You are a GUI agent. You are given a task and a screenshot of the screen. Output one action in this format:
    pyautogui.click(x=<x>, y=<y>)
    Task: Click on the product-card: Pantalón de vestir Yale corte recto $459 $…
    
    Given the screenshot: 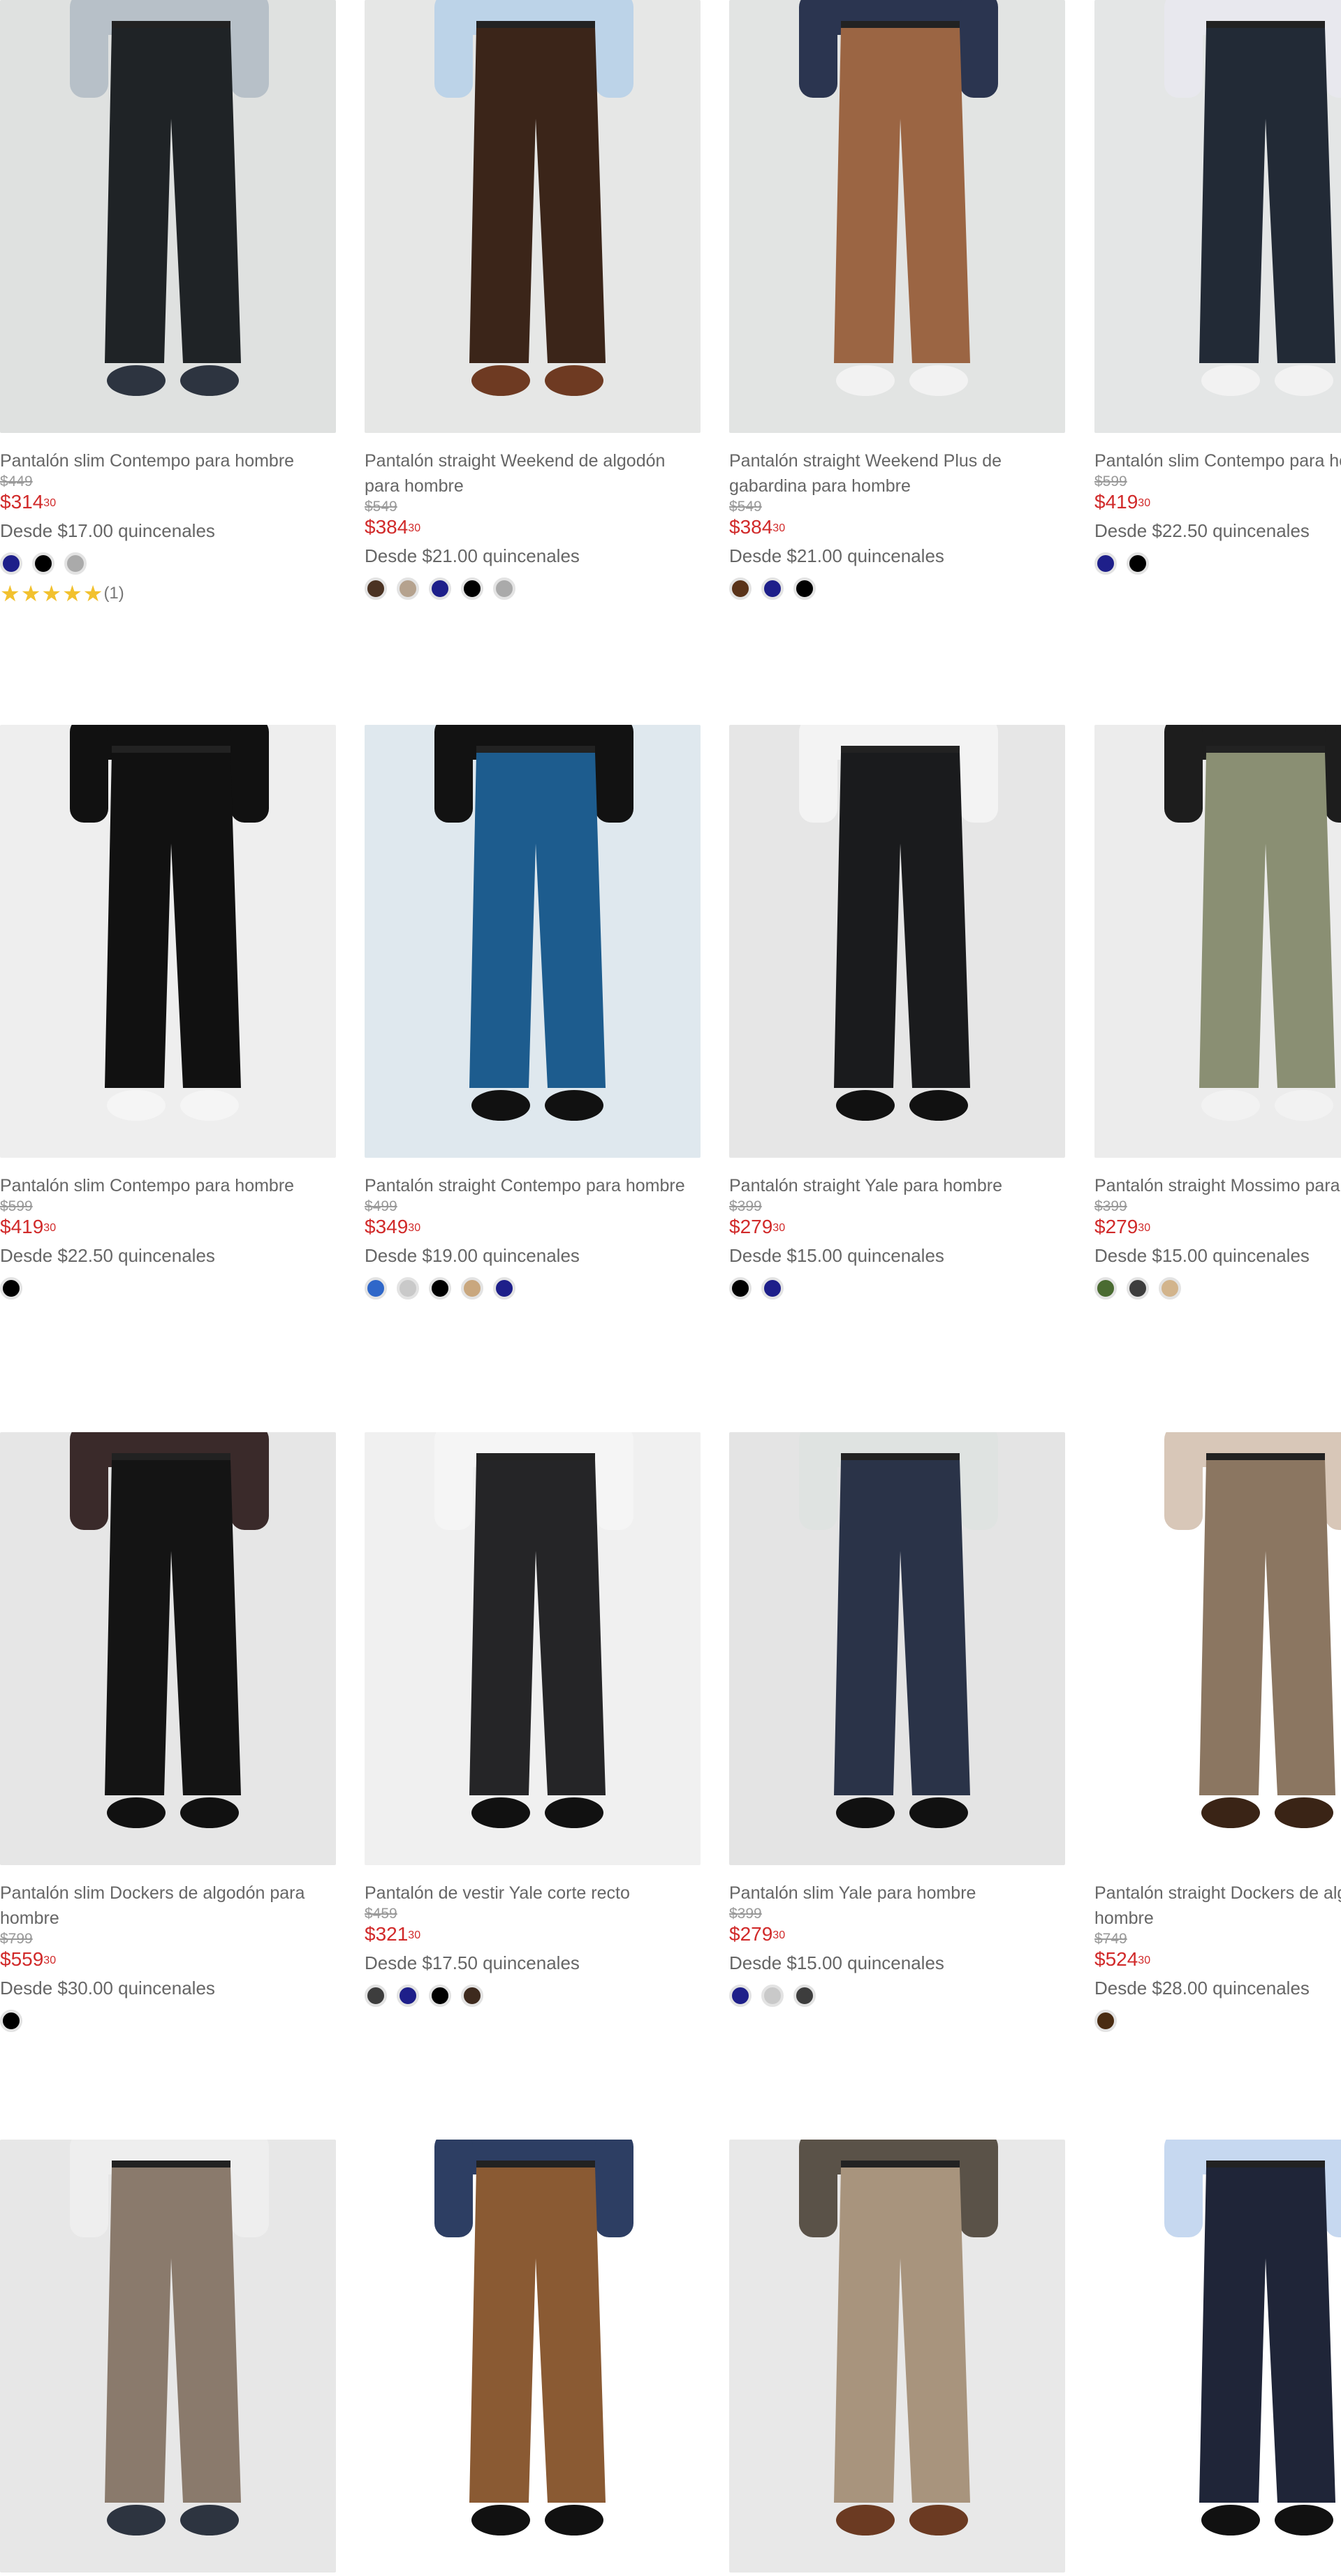 What is the action you would take?
    pyautogui.click(x=533, y=1720)
    